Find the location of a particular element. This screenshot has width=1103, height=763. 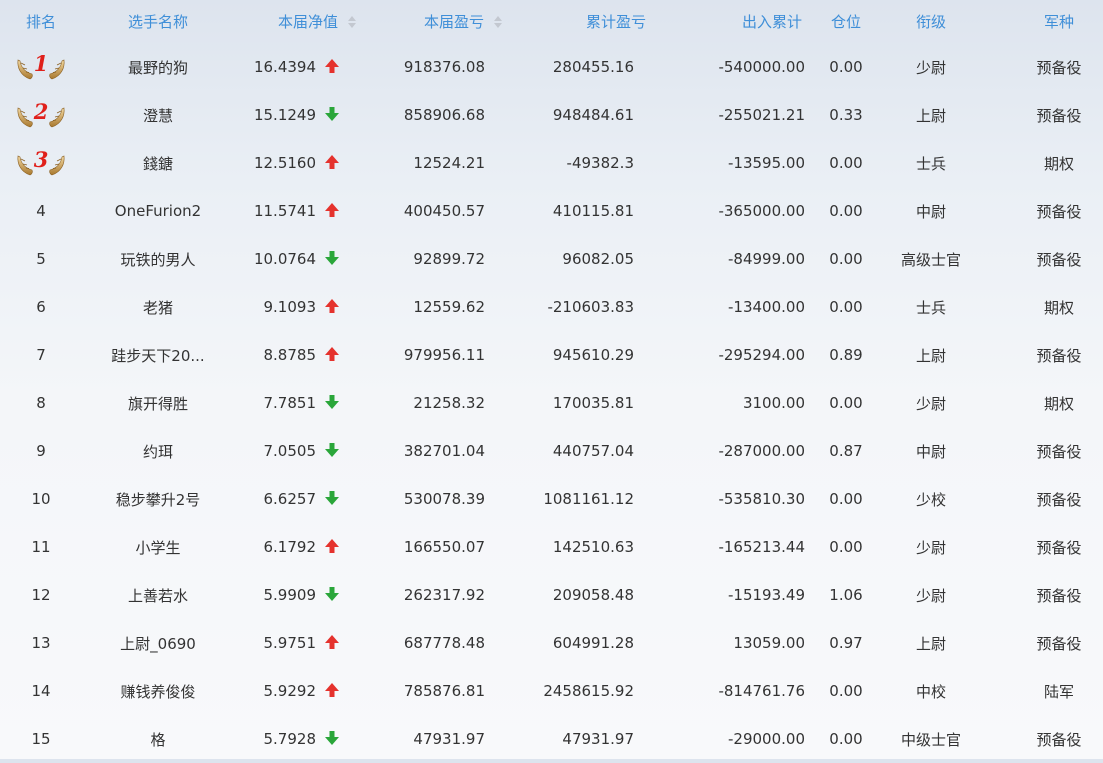

total-profit-cell: 1081161.12 is located at coordinates (588, 499).